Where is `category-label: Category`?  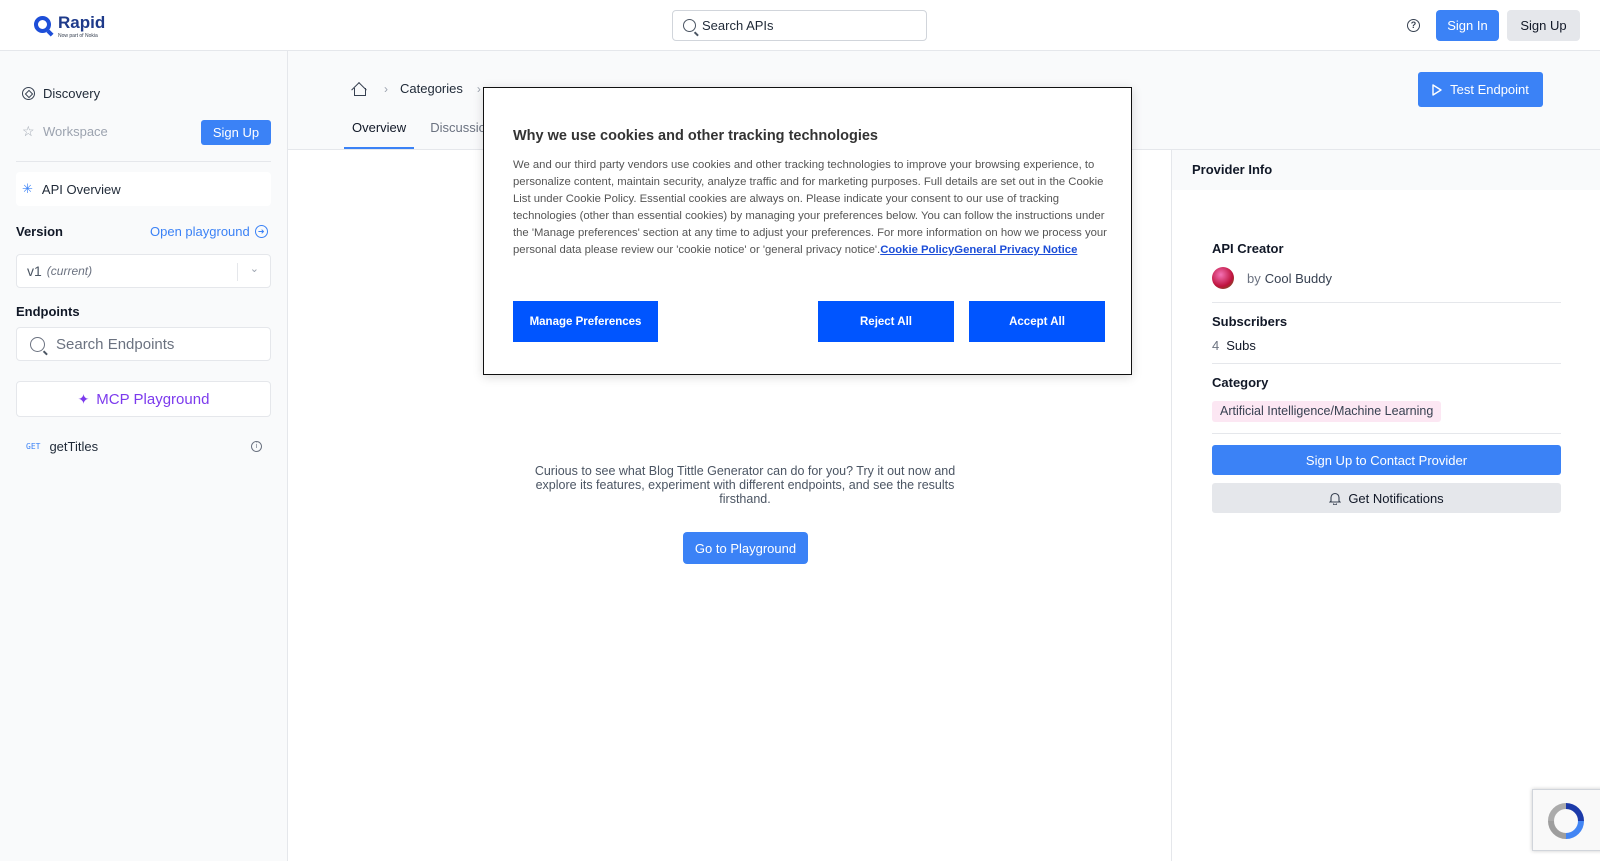 category-label: Category is located at coordinates (1240, 382).